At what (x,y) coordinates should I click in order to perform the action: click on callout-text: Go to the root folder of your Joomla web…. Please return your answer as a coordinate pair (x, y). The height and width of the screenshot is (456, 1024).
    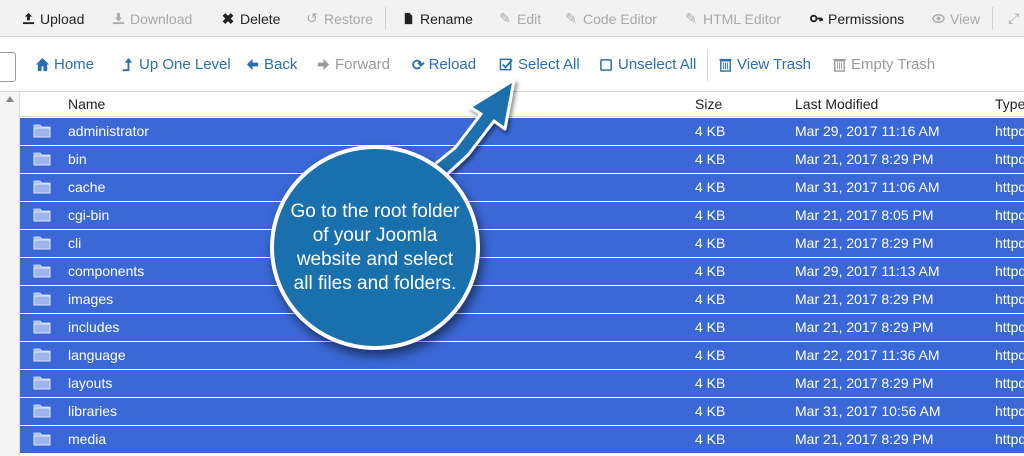
    Looking at the image, I should click on (375, 247).